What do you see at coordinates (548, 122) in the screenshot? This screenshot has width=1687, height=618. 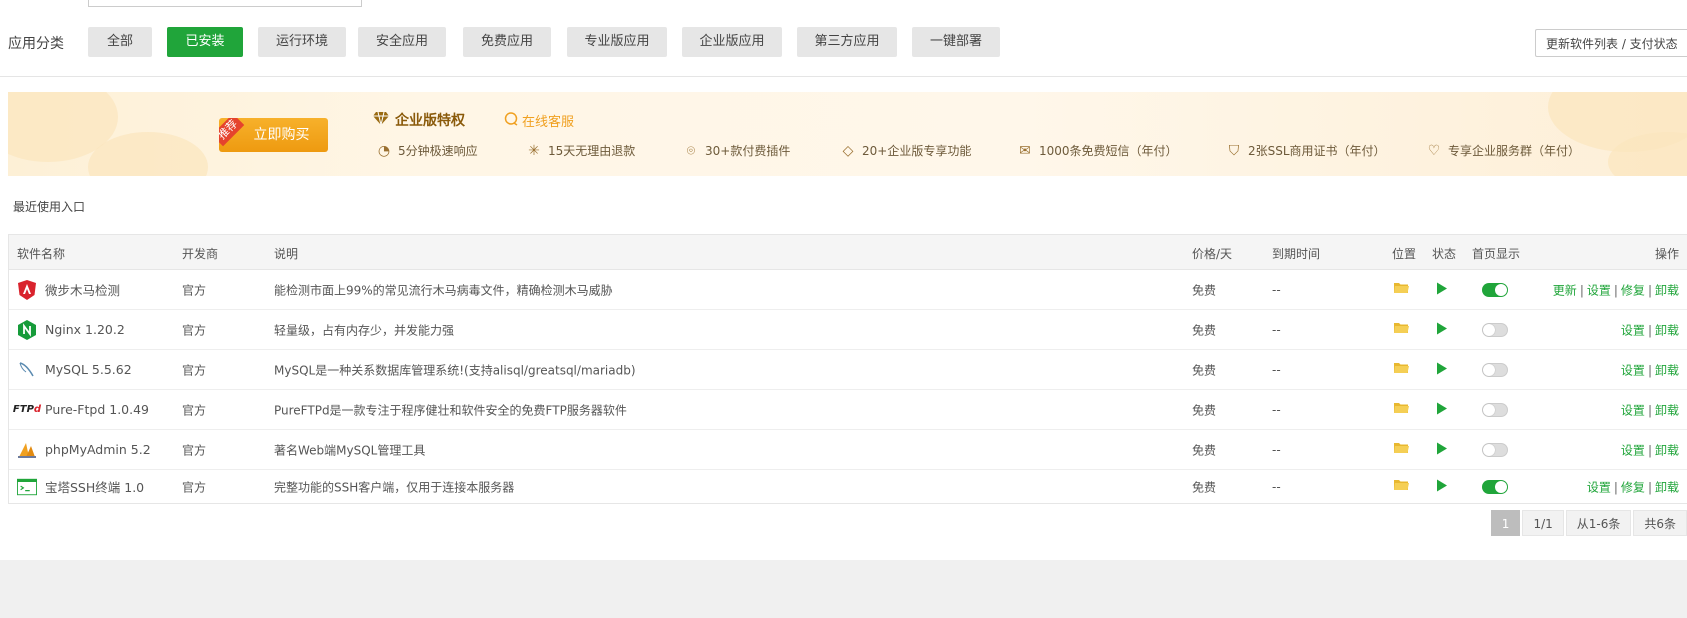 I see `online-service-label: 在线客服` at bounding box center [548, 122].